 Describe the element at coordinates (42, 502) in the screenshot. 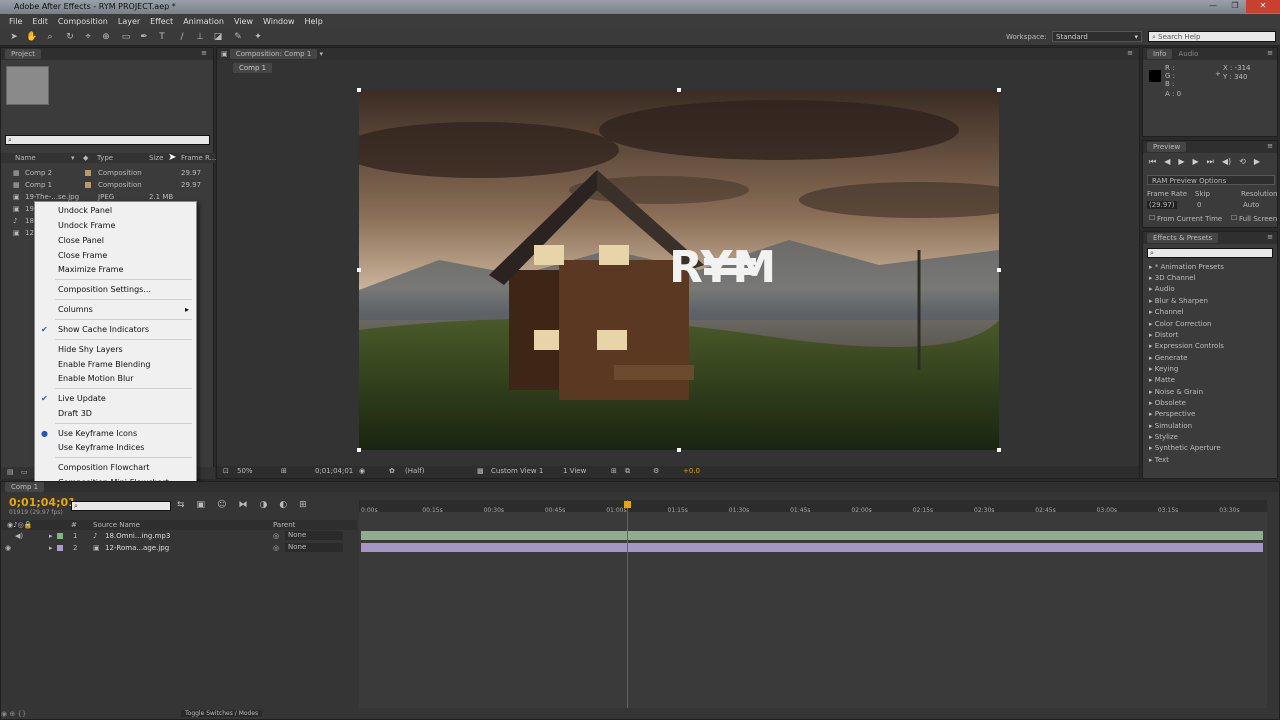

I see `timeline-timecode: 0;01;04;01` at that location.